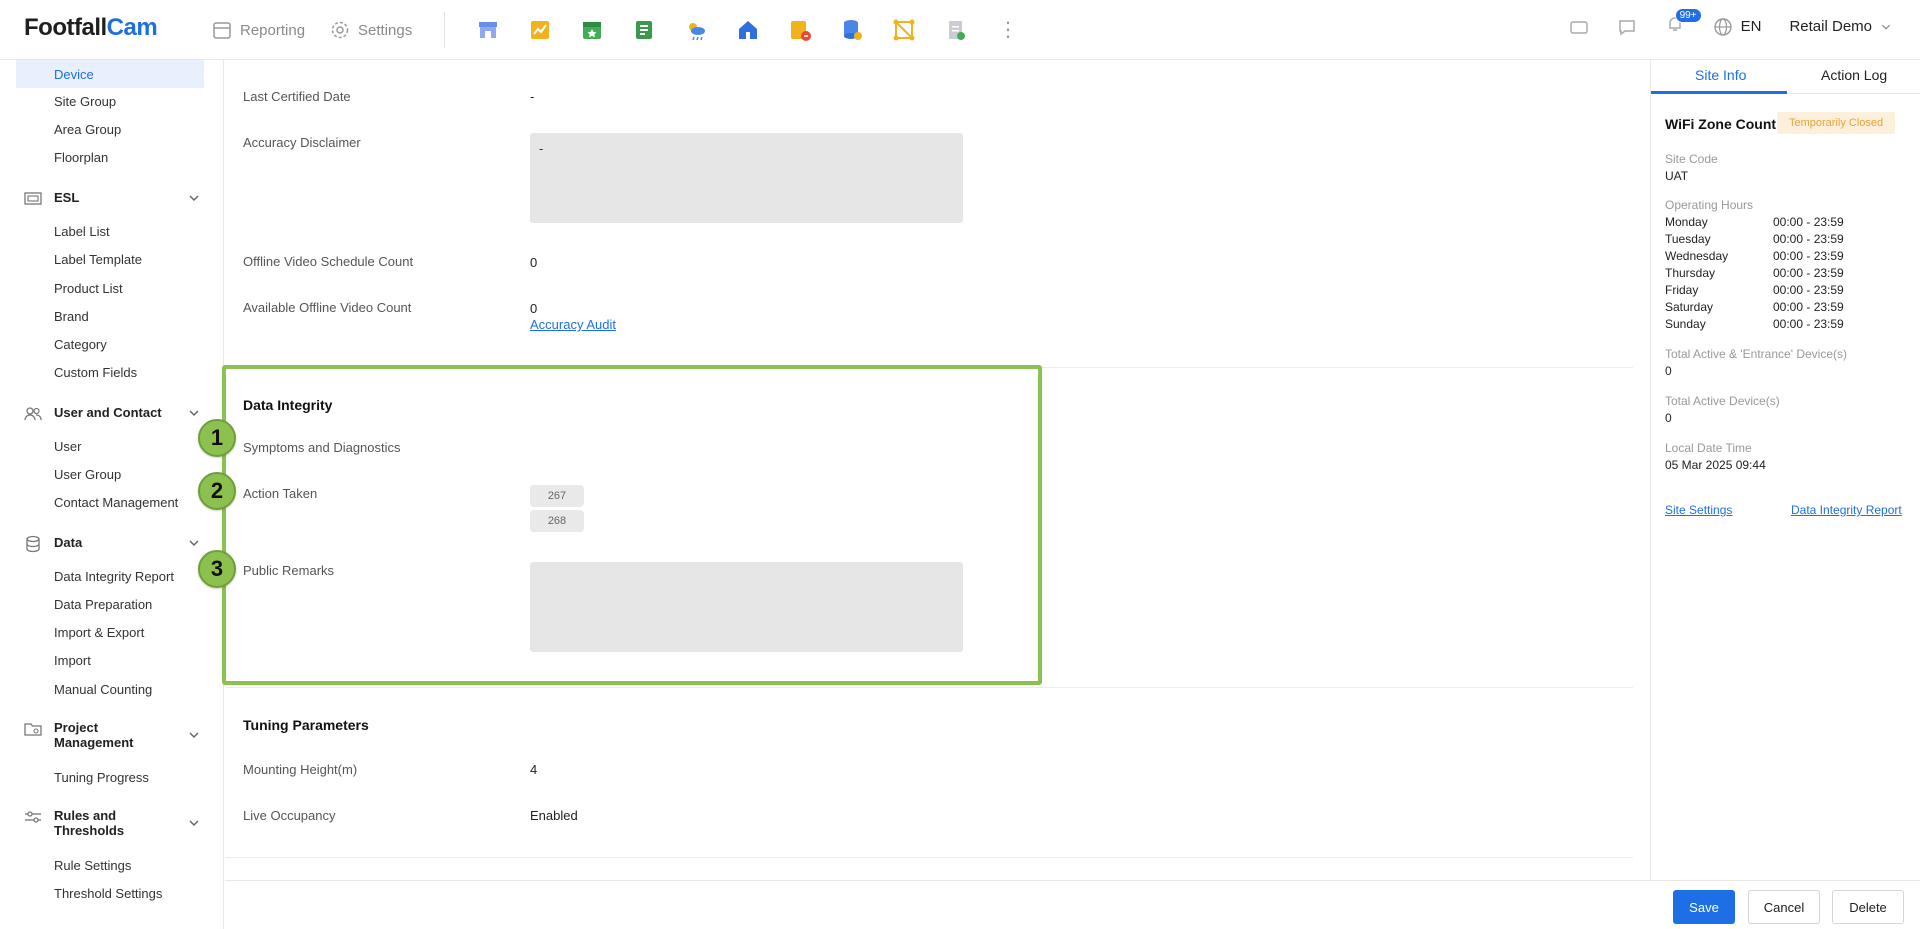 This screenshot has height=929, width=1920. I want to click on public-remarks-field, so click(746, 607).